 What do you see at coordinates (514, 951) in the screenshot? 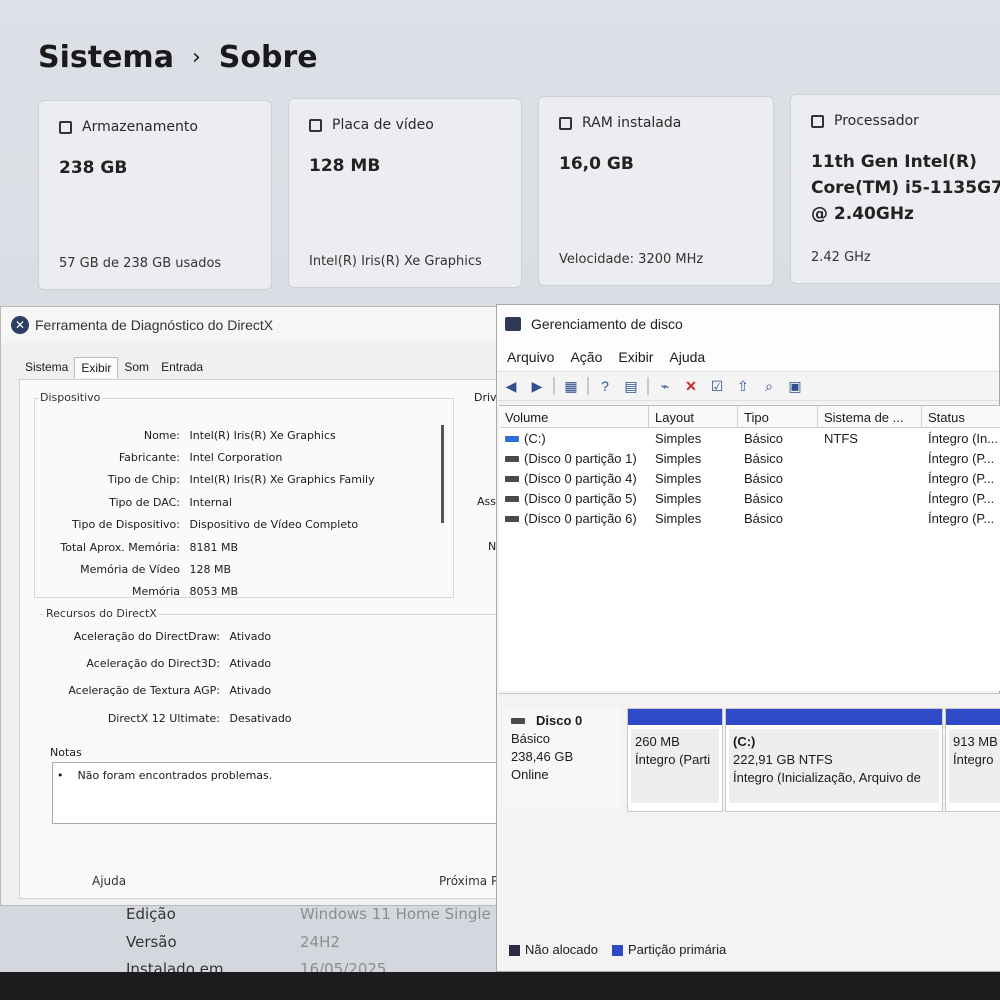
I see `legend-swatch` at bounding box center [514, 951].